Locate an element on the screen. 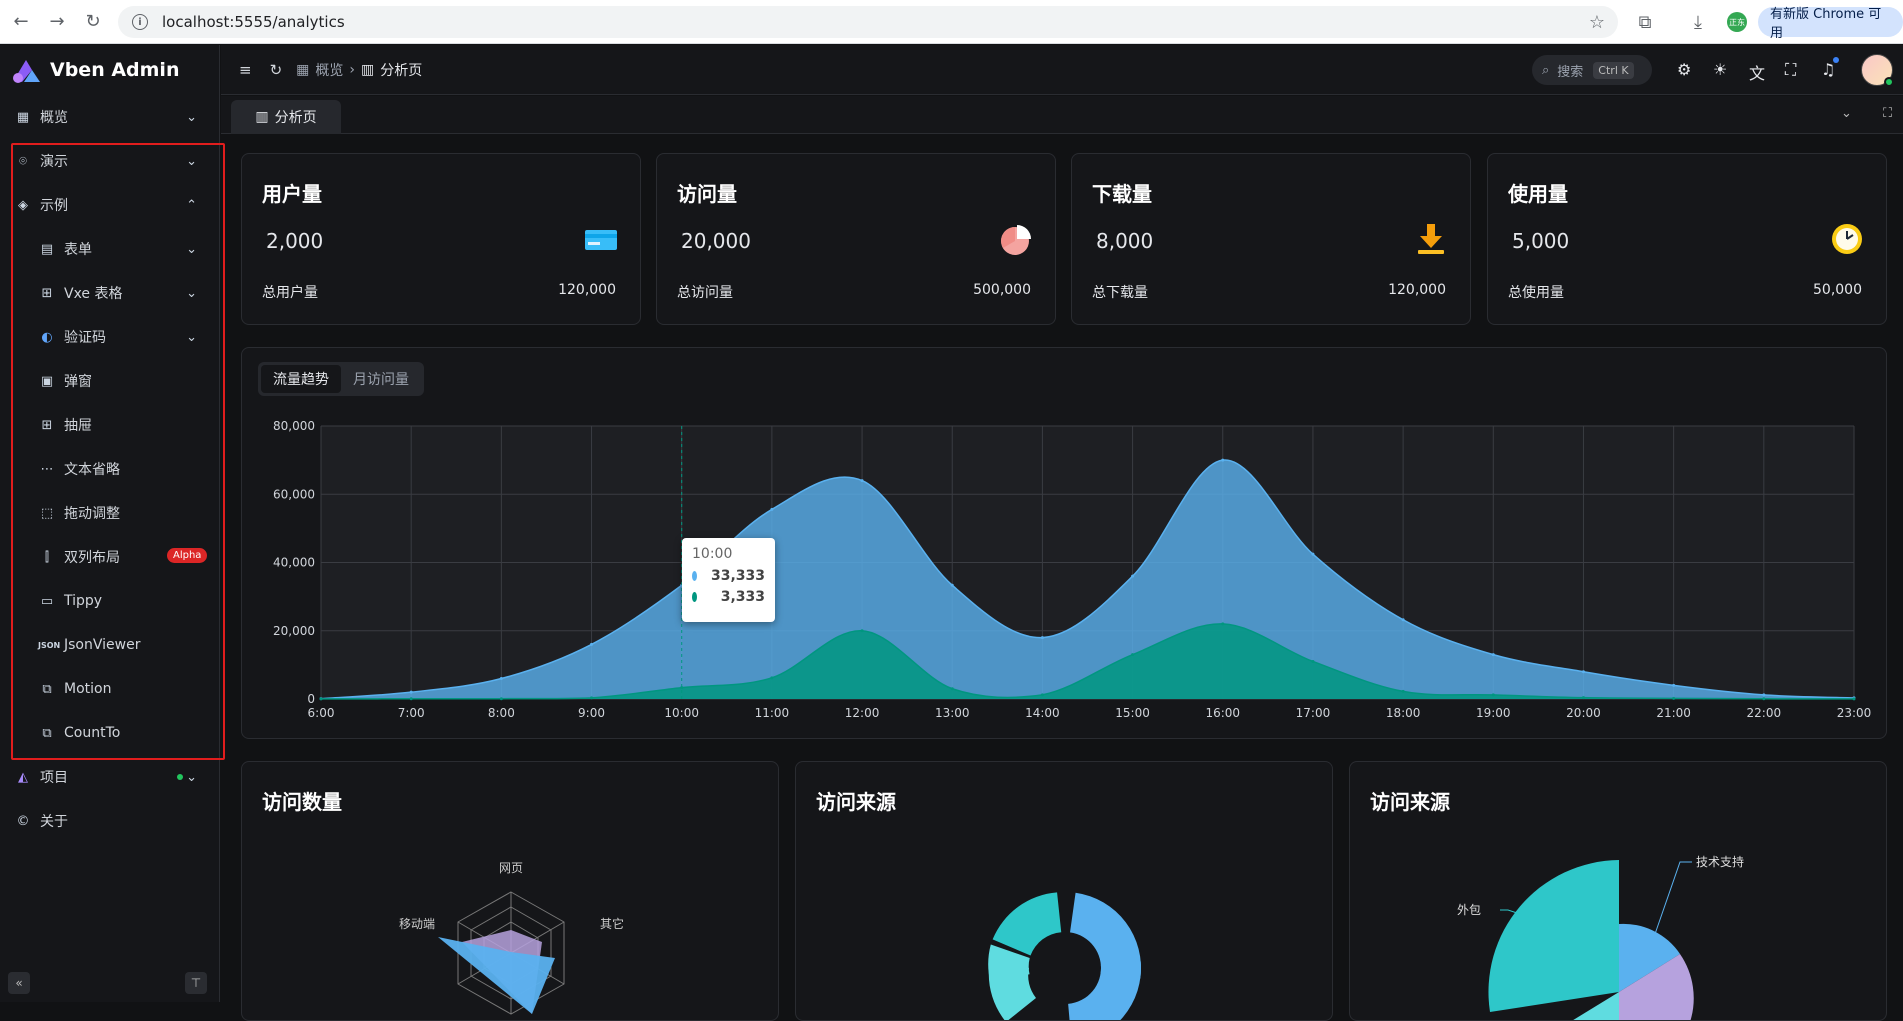 Image resolution: width=1903 pixels, height=1021 pixels. dashboard-icon: ▦ is located at coordinates (23, 117).